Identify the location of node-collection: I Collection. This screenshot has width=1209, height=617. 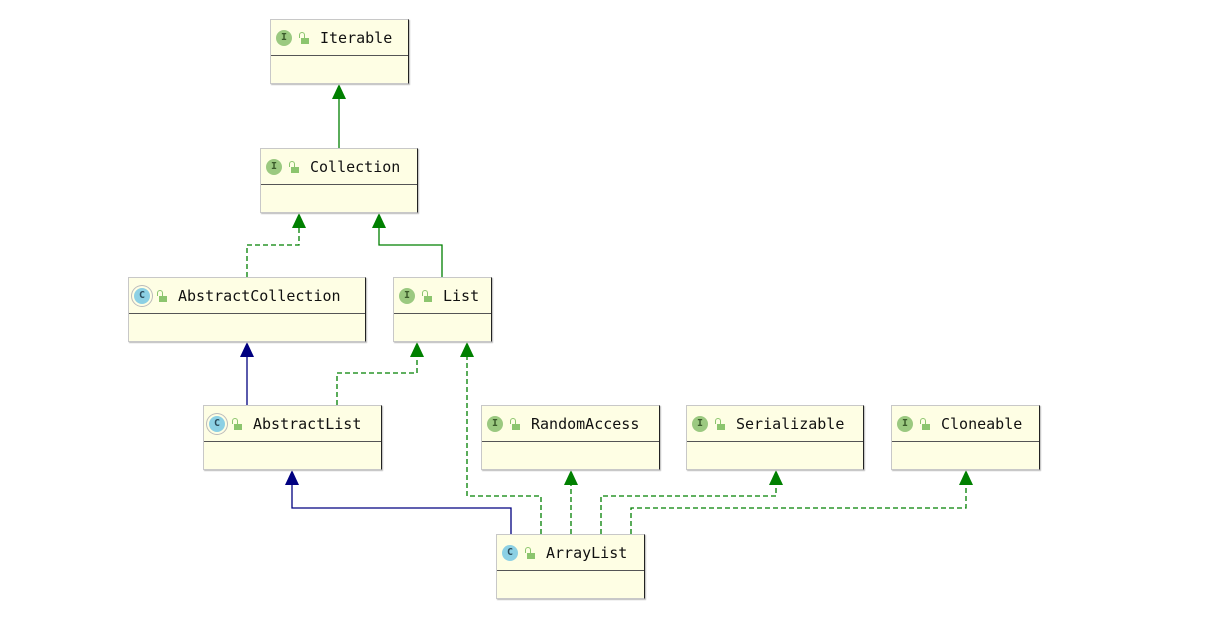
(339, 180).